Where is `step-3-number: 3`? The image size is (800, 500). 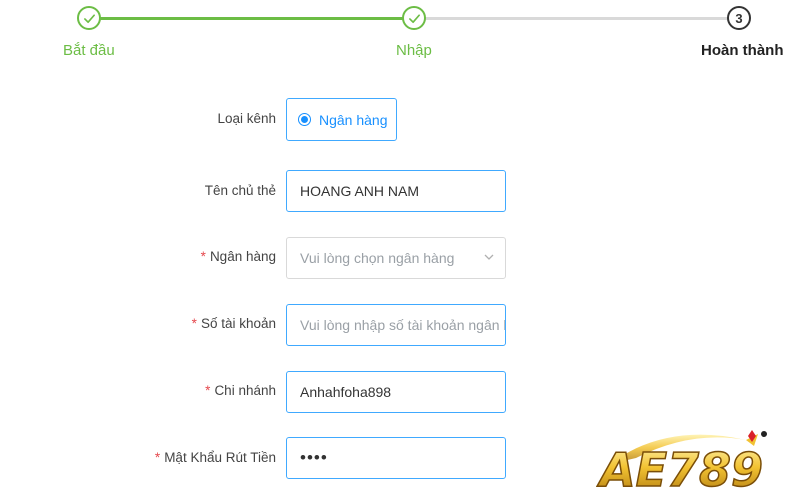
step-3-number: 3 is located at coordinates (739, 18).